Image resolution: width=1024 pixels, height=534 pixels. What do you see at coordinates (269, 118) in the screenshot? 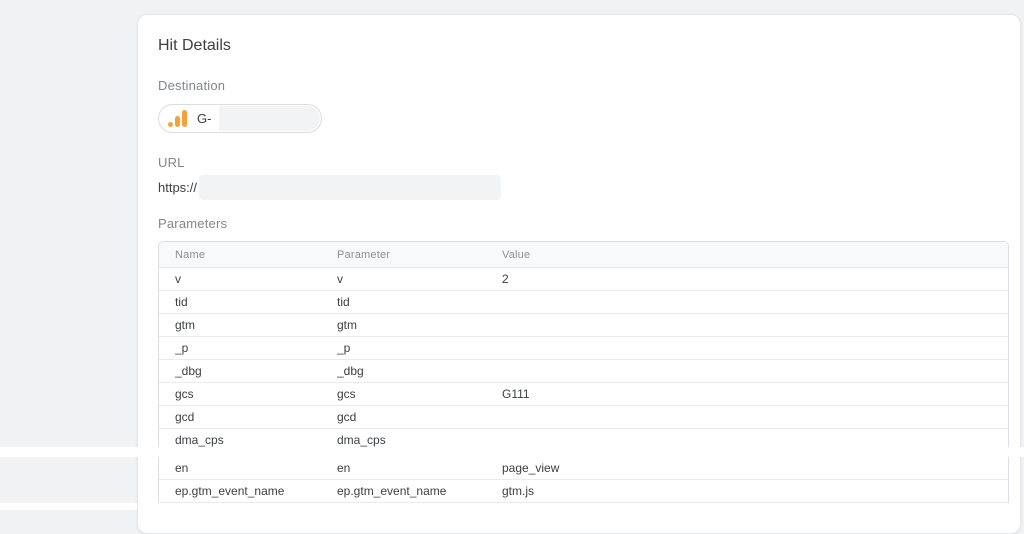
I see `redacted-tag-id` at bounding box center [269, 118].